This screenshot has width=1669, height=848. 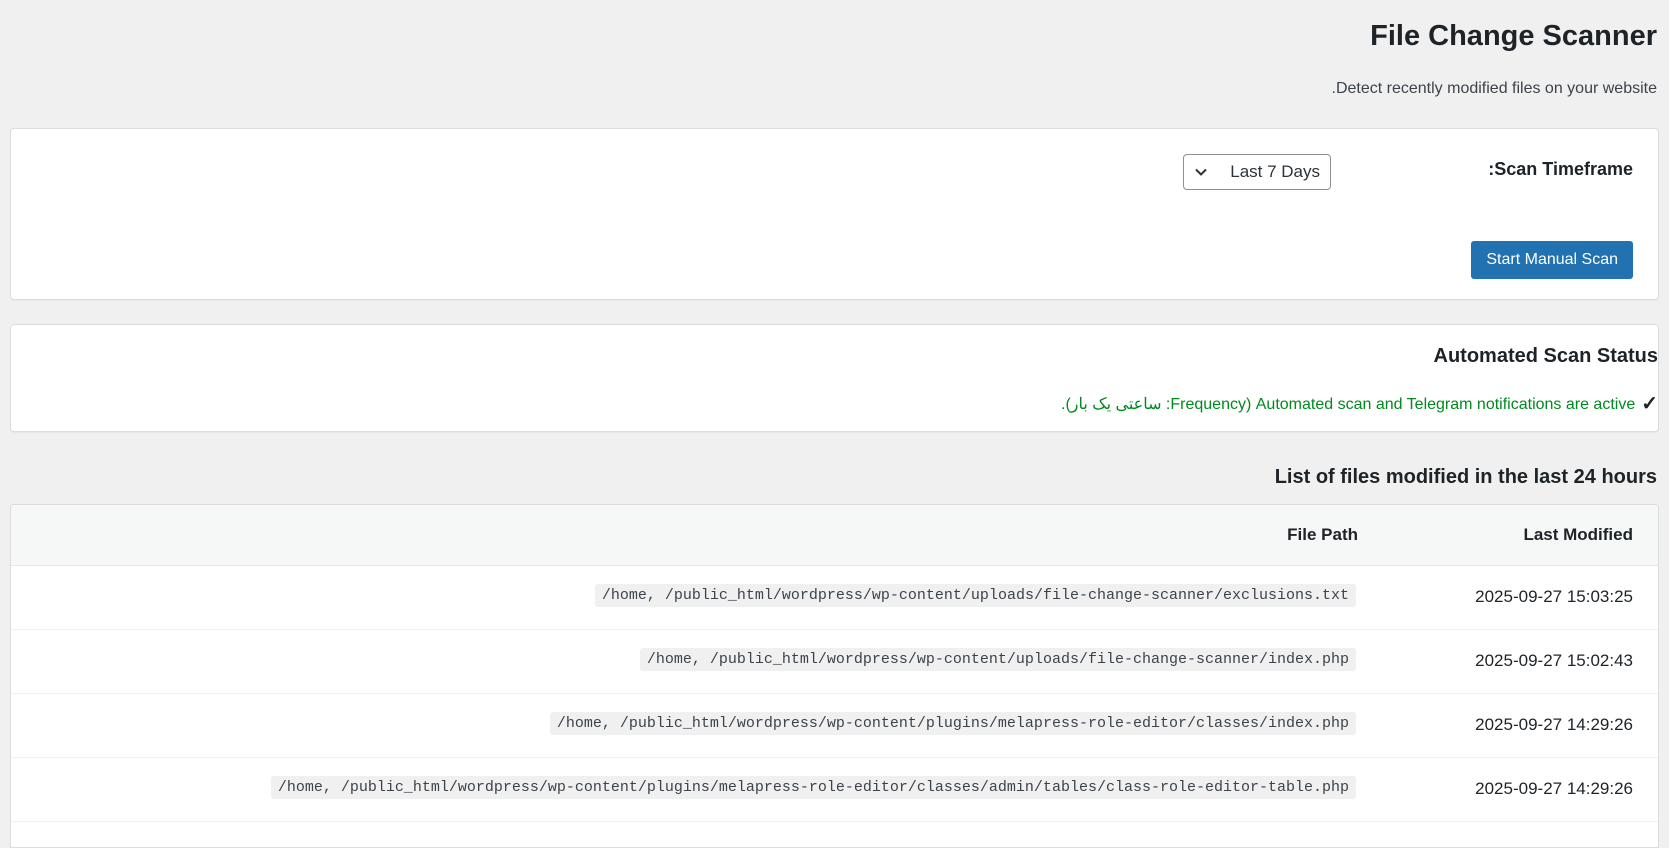 I want to click on checkmark-icon: ✓, so click(x=1649, y=404).